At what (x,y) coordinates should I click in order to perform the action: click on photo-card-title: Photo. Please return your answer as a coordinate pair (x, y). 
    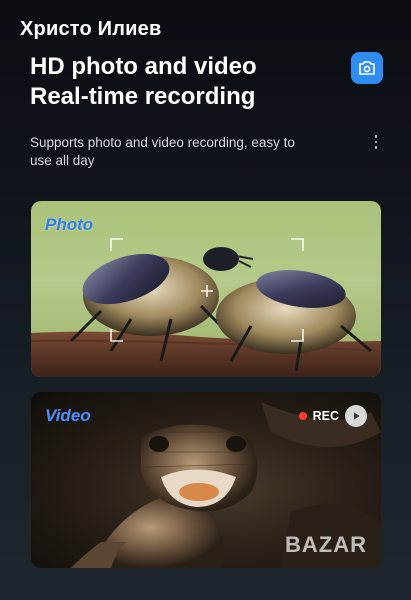
    Looking at the image, I should click on (69, 224).